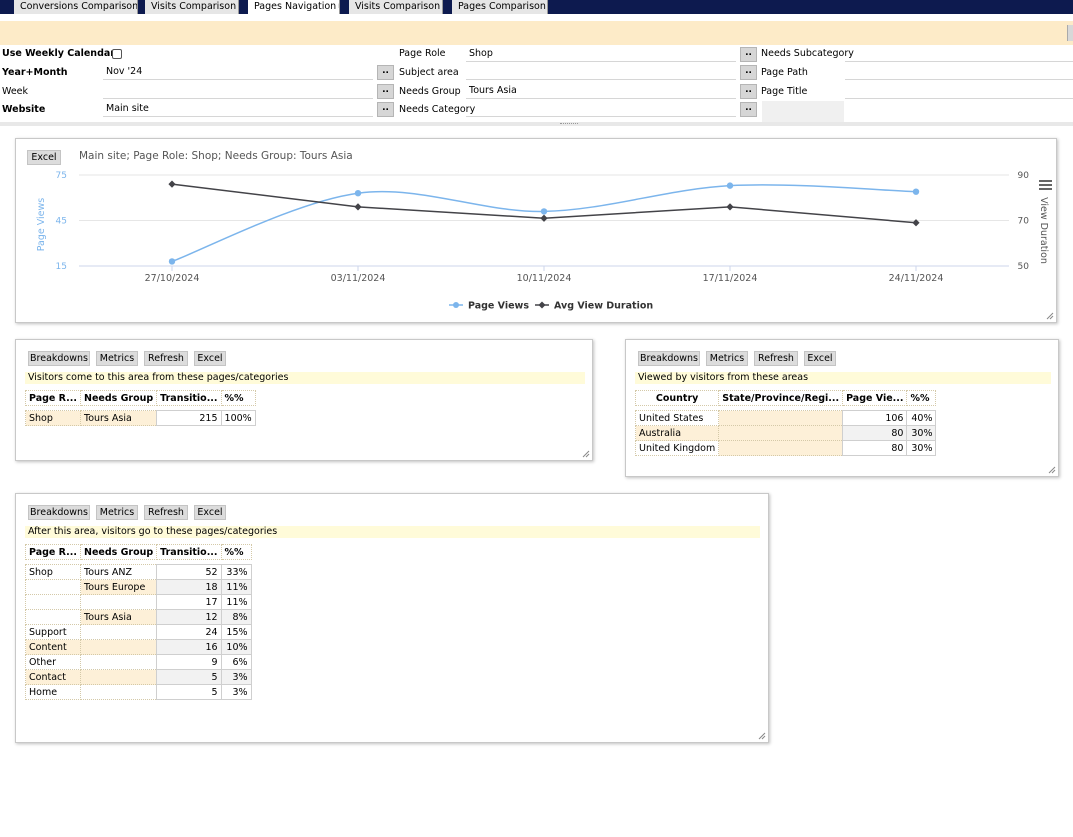  What do you see at coordinates (748, 91) in the screenshot?
I see `needs-group-picker-button: ..` at bounding box center [748, 91].